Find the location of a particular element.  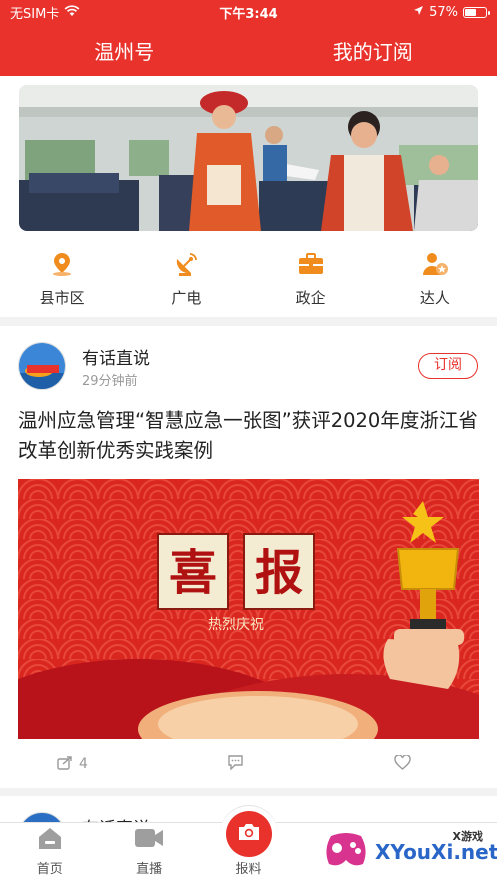

home-icon is located at coordinates (50, 840).